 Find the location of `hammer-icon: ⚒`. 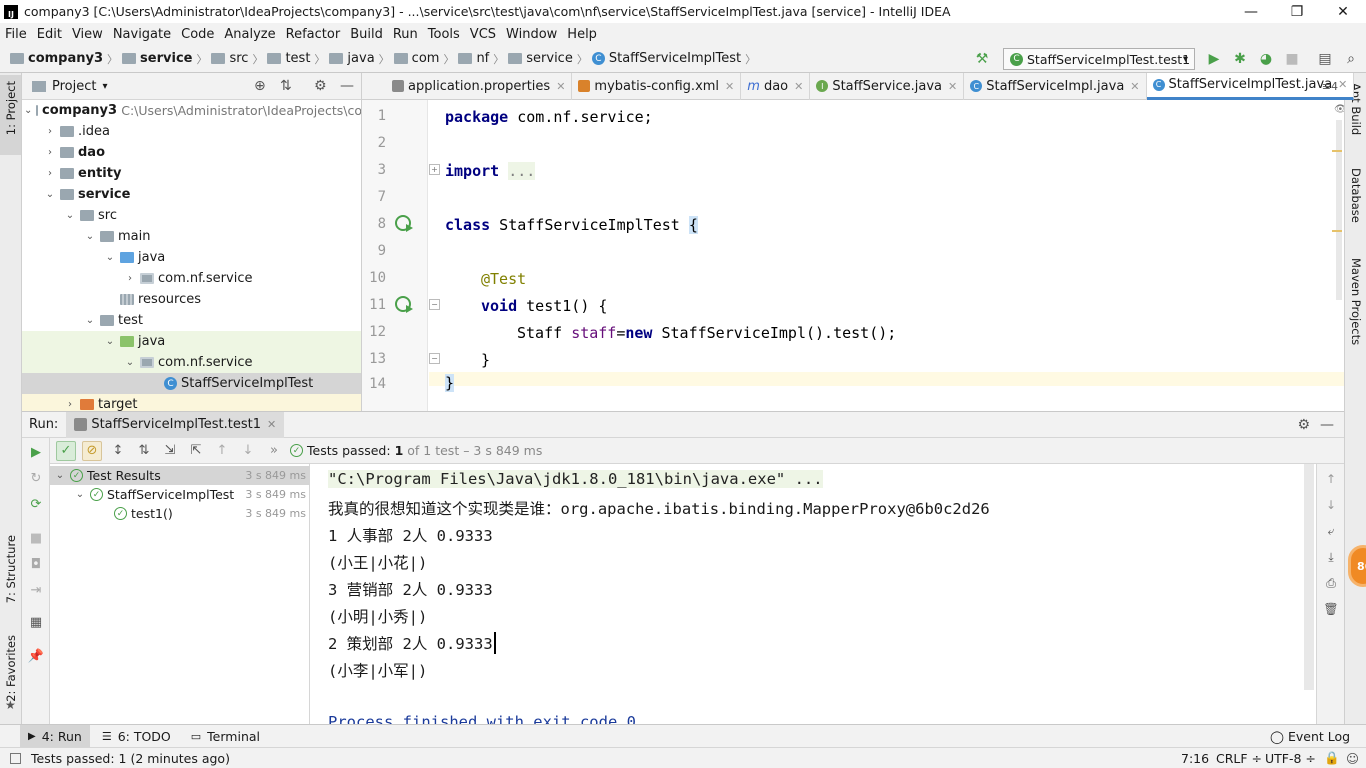

hammer-icon: ⚒ is located at coordinates (982, 59).